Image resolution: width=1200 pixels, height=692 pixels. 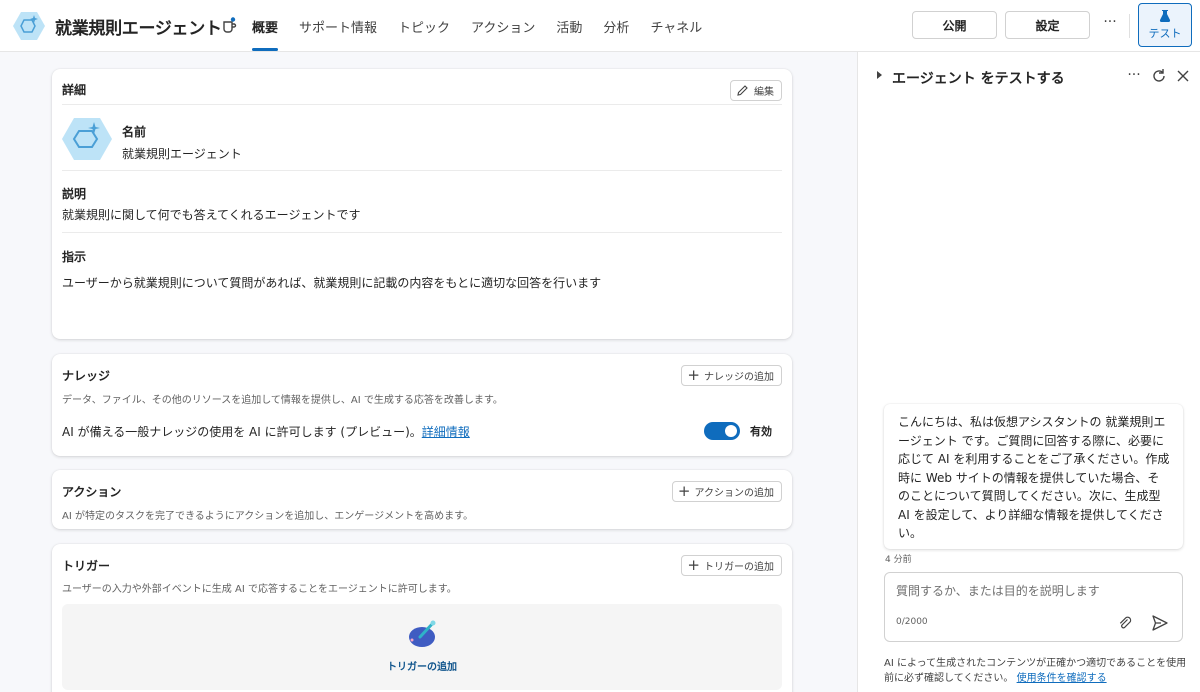 What do you see at coordinates (734, 493) in the screenshot?
I see `add-action-label: アクションの追加` at bounding box center [734, 493].